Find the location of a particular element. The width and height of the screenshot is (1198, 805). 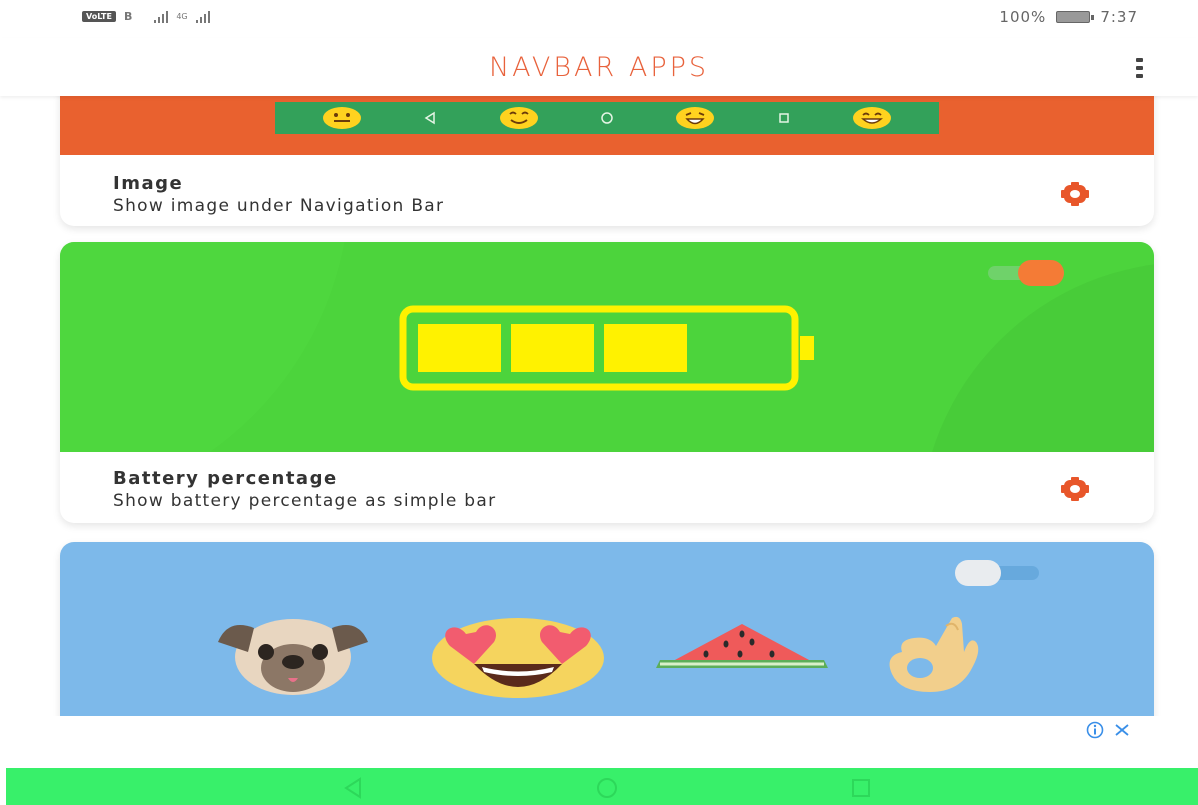

ad-icons is located at coordinates (1108, 730).